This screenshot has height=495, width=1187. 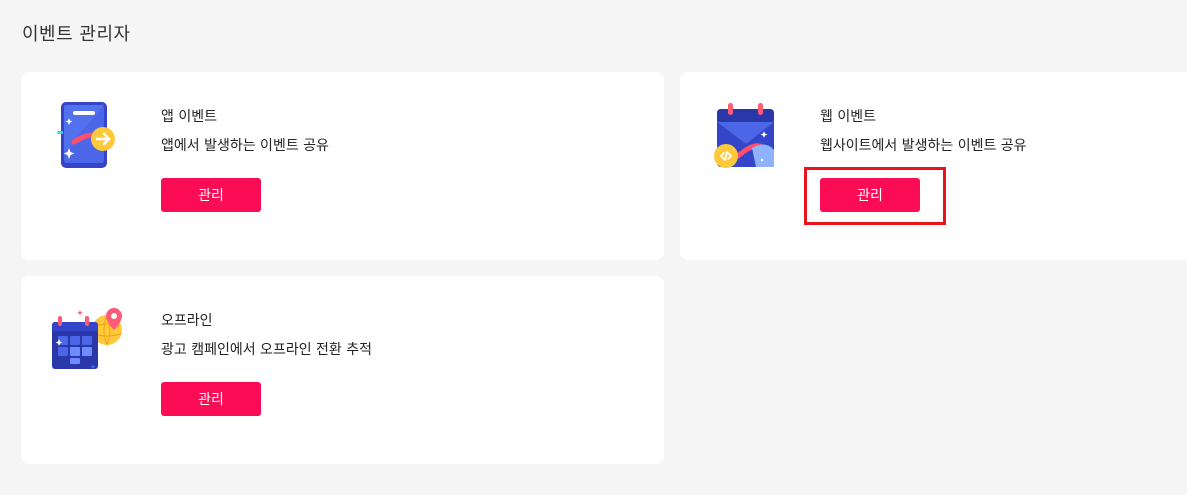 What do you see at coordinates (746, 138) in the screenshot?
I see `web-calendar-code-icon` at bounding box center [746, 138].